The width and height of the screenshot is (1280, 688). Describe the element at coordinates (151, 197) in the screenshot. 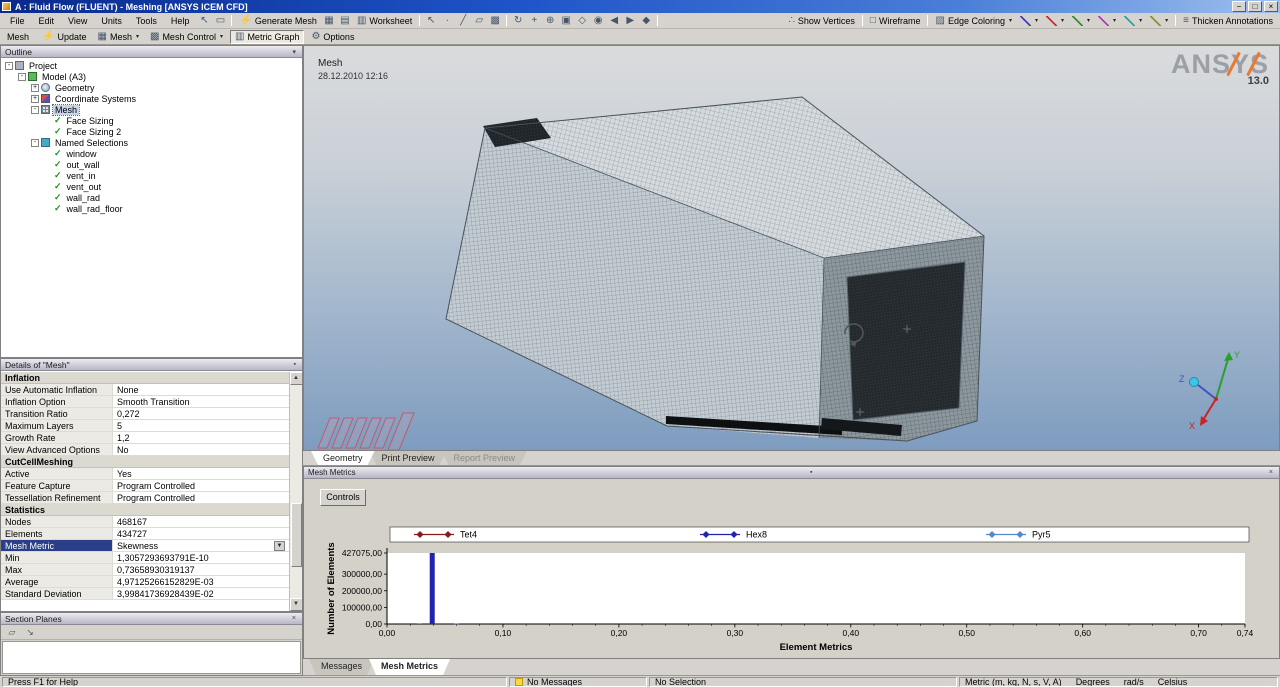

I see `tree-item-wall-rad: ✓ wall_rad` at that location.